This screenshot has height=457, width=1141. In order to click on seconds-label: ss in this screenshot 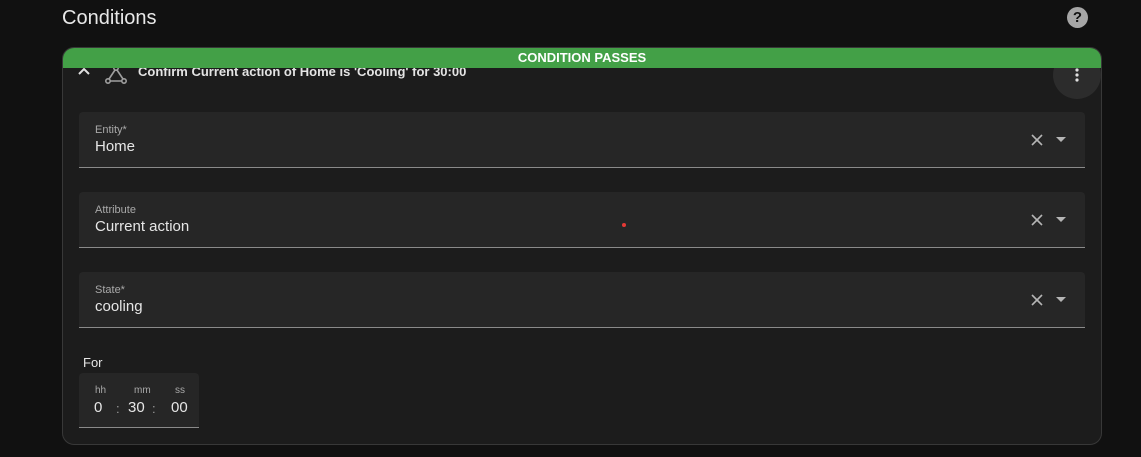, I will do `click(180, 390)`.